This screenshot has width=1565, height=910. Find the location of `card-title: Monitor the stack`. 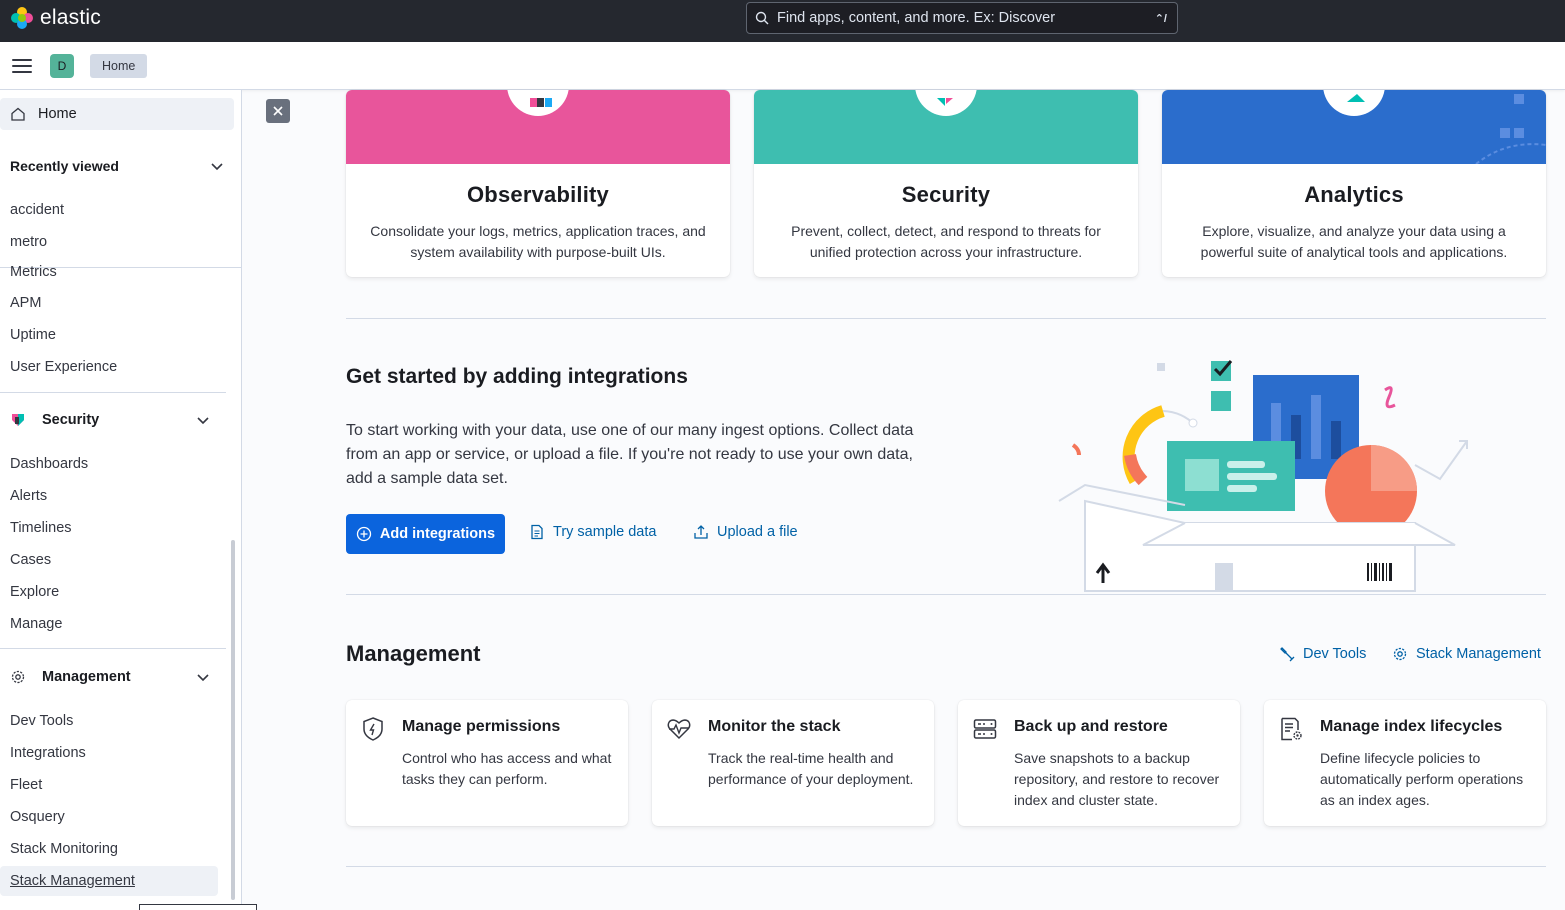

card-title: Monitor the stack is located at coordinates (774, 726).